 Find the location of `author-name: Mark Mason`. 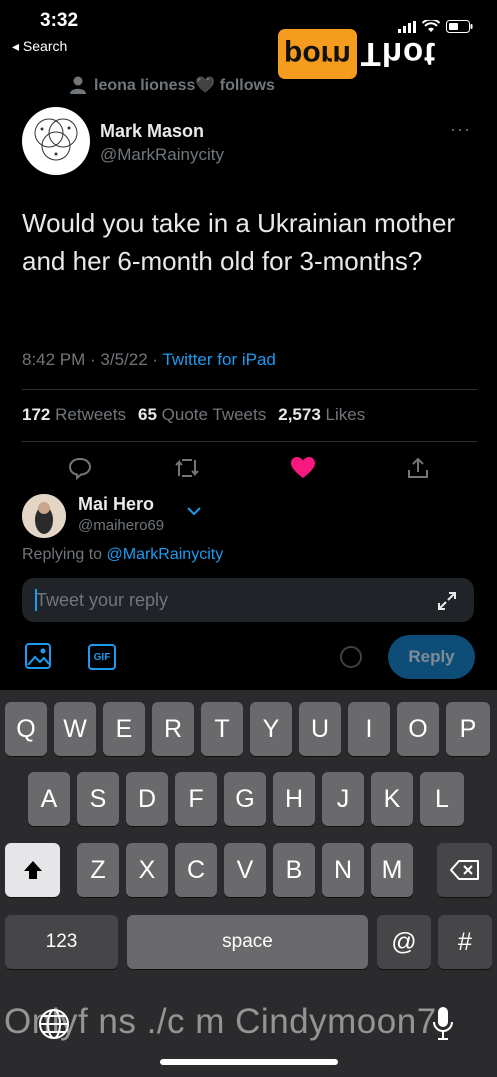

author-name: Mark Mason is located at coordinates (152, 131).